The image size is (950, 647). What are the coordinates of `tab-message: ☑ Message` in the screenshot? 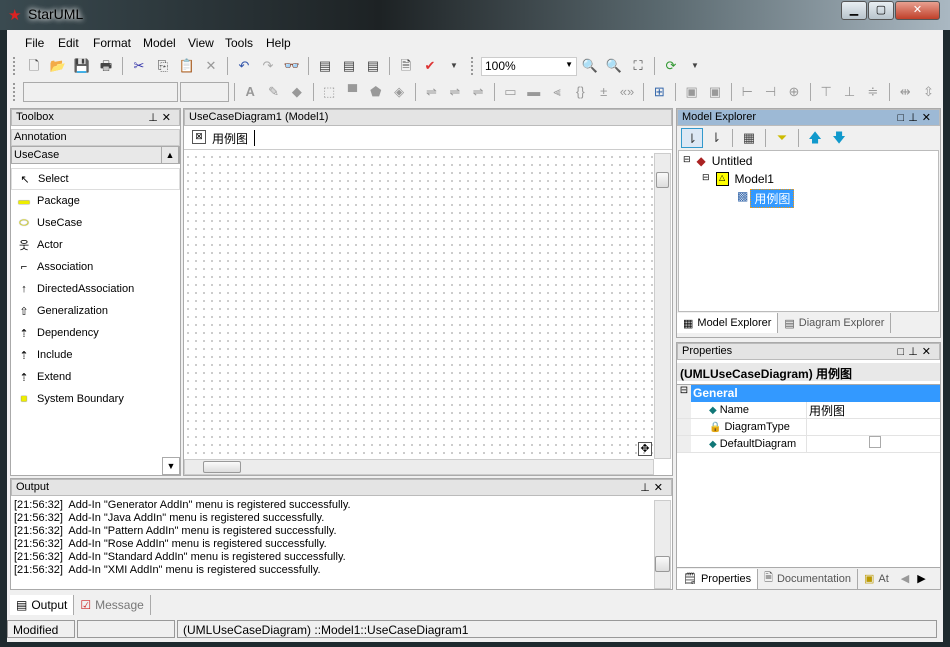 It's located at (112, 605).